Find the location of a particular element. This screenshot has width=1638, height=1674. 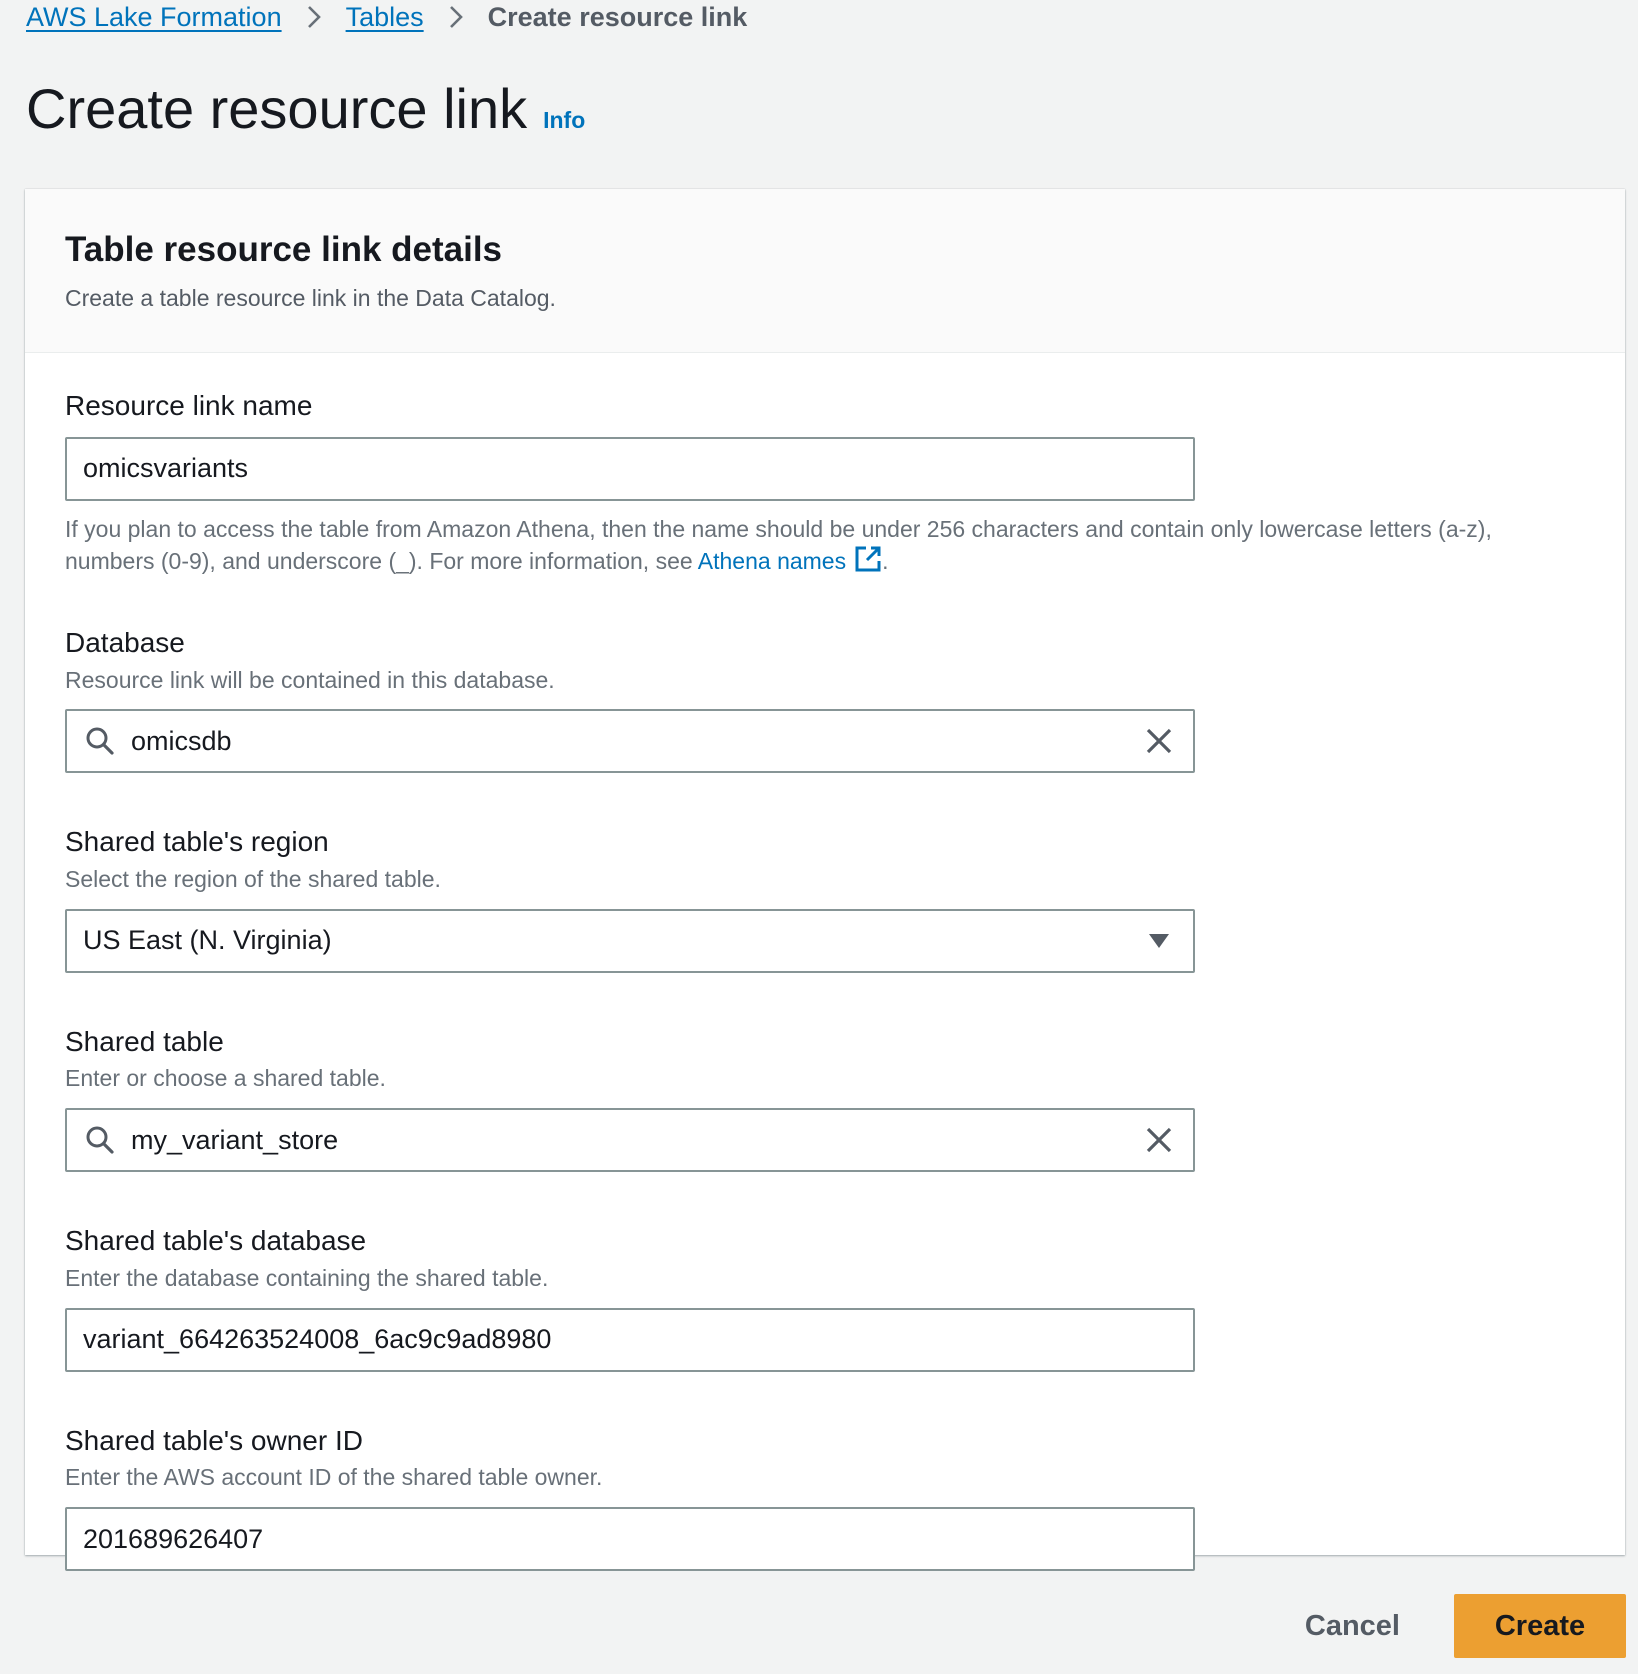

athena-names-link: Athena names is located at coordinates (772, 561).